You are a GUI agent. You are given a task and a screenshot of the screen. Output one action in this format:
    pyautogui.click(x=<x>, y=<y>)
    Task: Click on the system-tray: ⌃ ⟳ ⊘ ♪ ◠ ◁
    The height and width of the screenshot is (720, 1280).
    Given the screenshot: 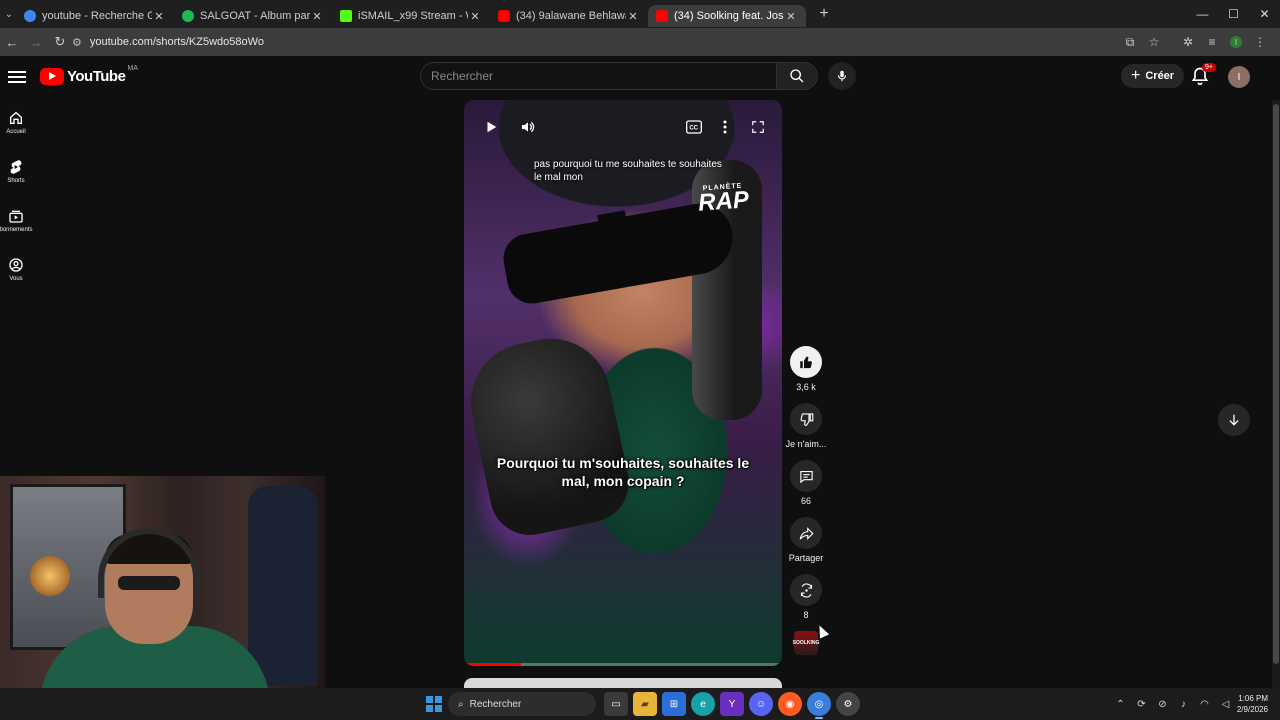 What is the action you would take?
    pyautogui.click(x=1173, y=704)
    